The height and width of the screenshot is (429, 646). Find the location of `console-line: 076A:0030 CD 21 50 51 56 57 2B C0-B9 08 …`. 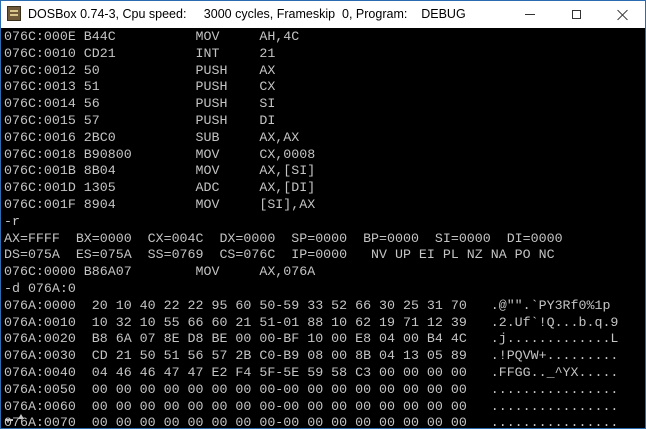

console-line: 076A:0030 CD 21 50 51 56 57 2B C0-B9 08 … is located at coordinates (311, 356).